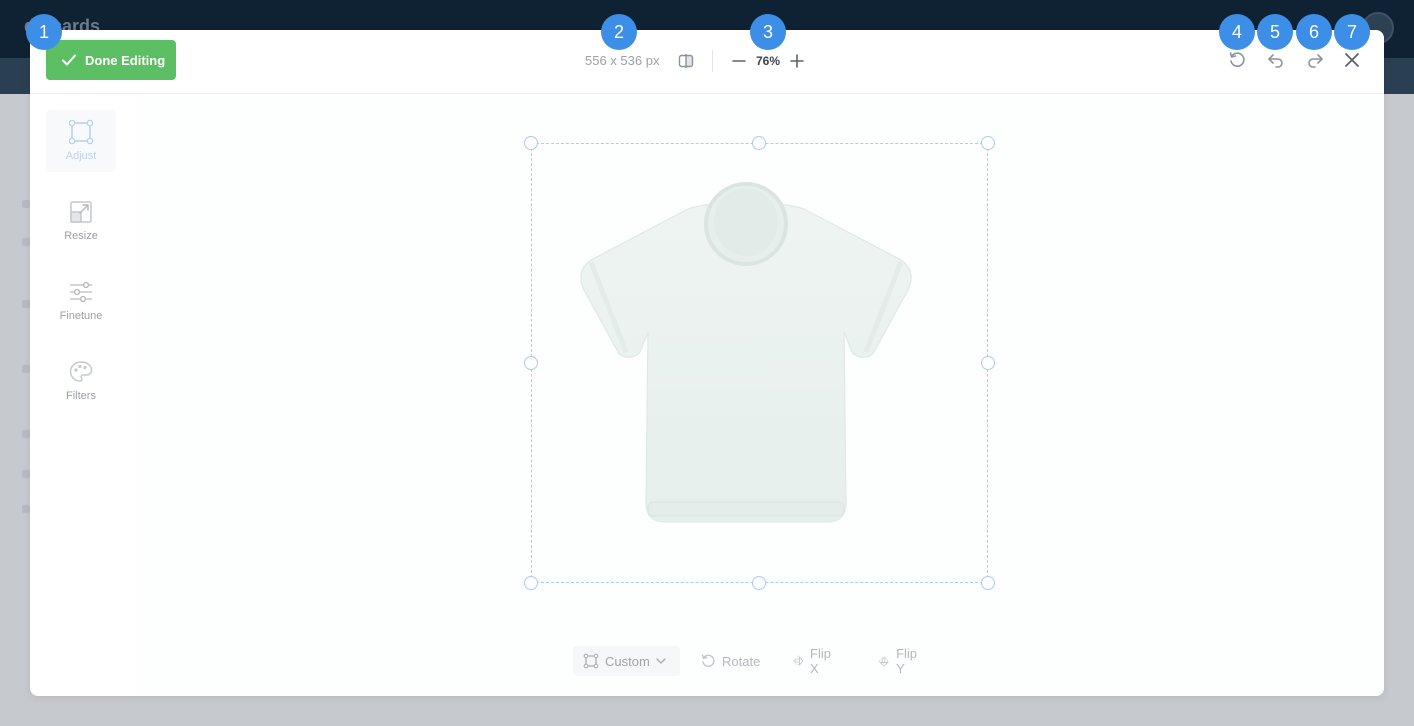  What do you see at coordinates (81, 292) in the screenshot?
I see `sliders-icon` at bounding box center [81, 292].